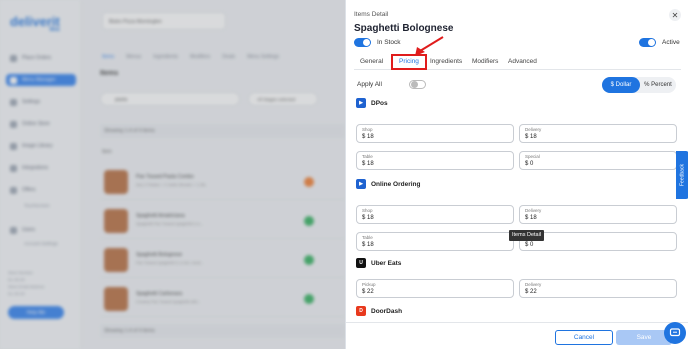 This screenshot has height=349, width=688. What do you see at coordinates (517, 335) in the screenshot?
I see `drawer-footer: Cancel Save` at bounding box center [517, 335].